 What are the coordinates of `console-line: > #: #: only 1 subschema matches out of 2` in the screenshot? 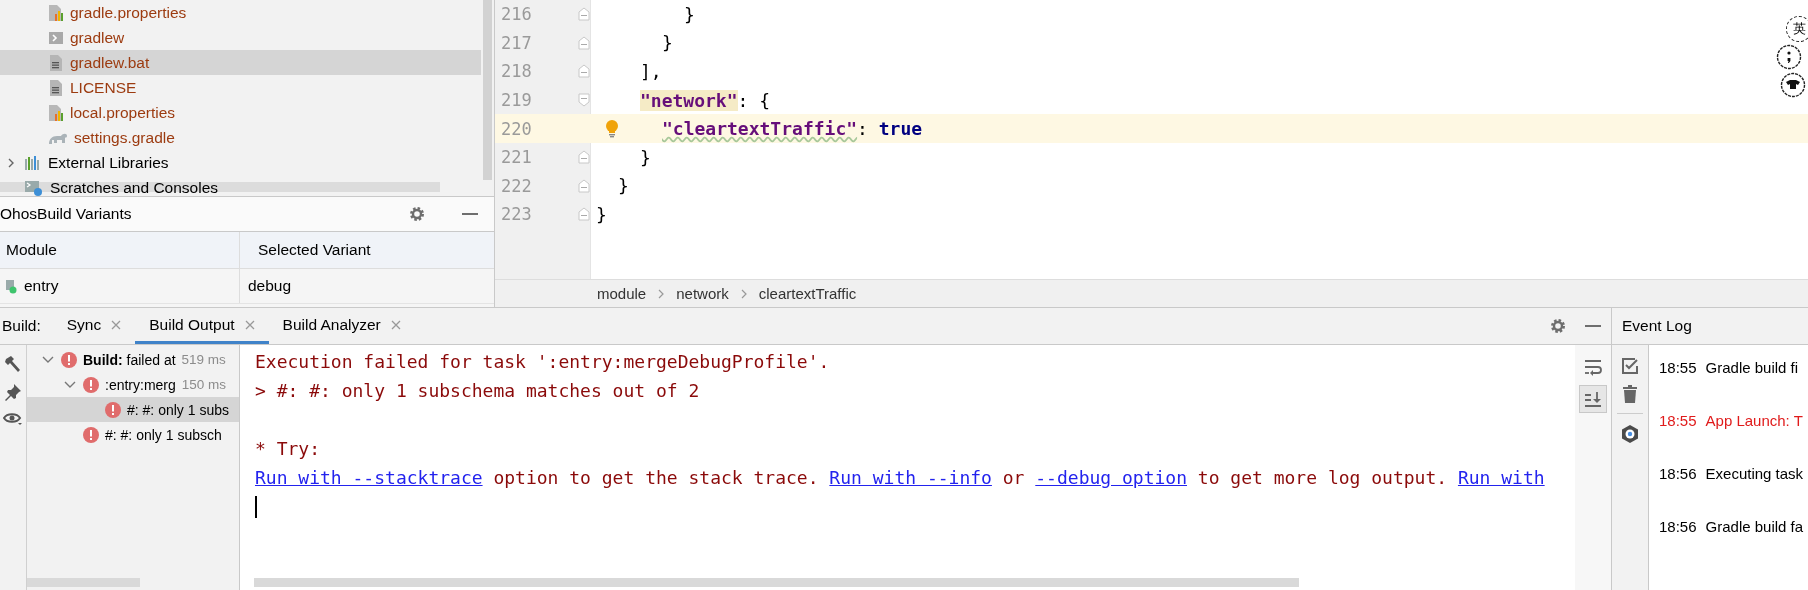 It's located at (478, 391).